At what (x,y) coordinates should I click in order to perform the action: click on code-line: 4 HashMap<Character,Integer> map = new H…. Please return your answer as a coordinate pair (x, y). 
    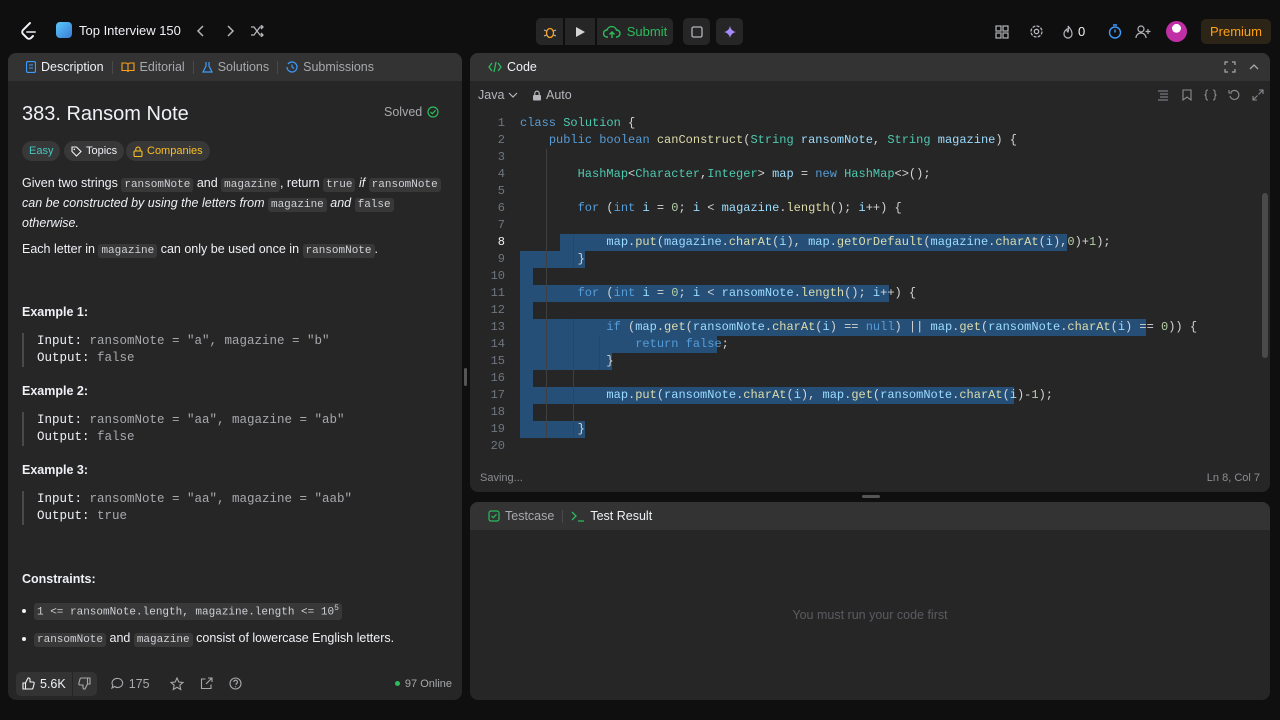
    Looking at the image, I should click on (865, 174).